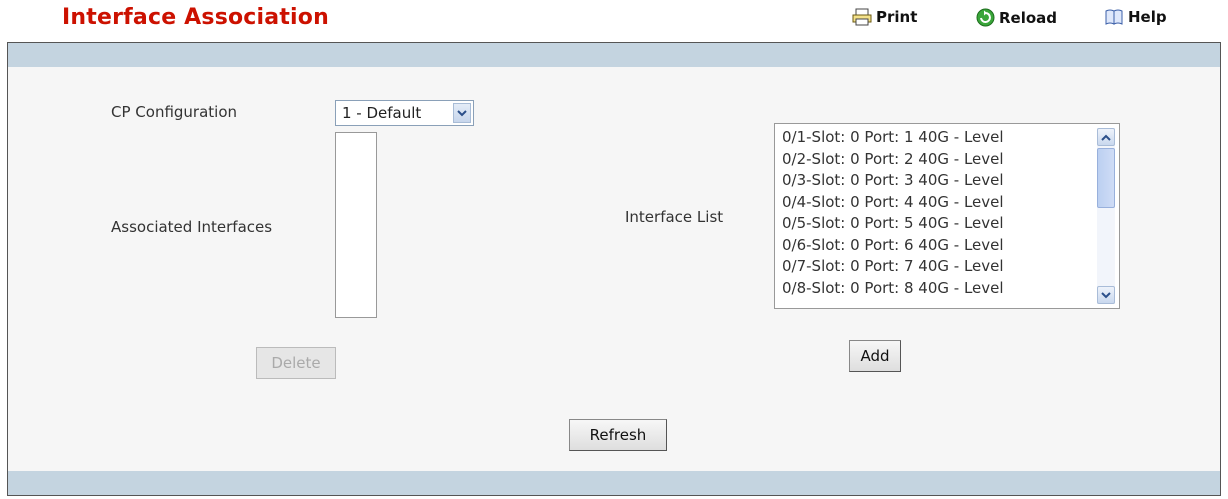  Describe the element at coordinates (382, 113) in the screenshot. I see `cp-config-value: 1 - Default` at that location.